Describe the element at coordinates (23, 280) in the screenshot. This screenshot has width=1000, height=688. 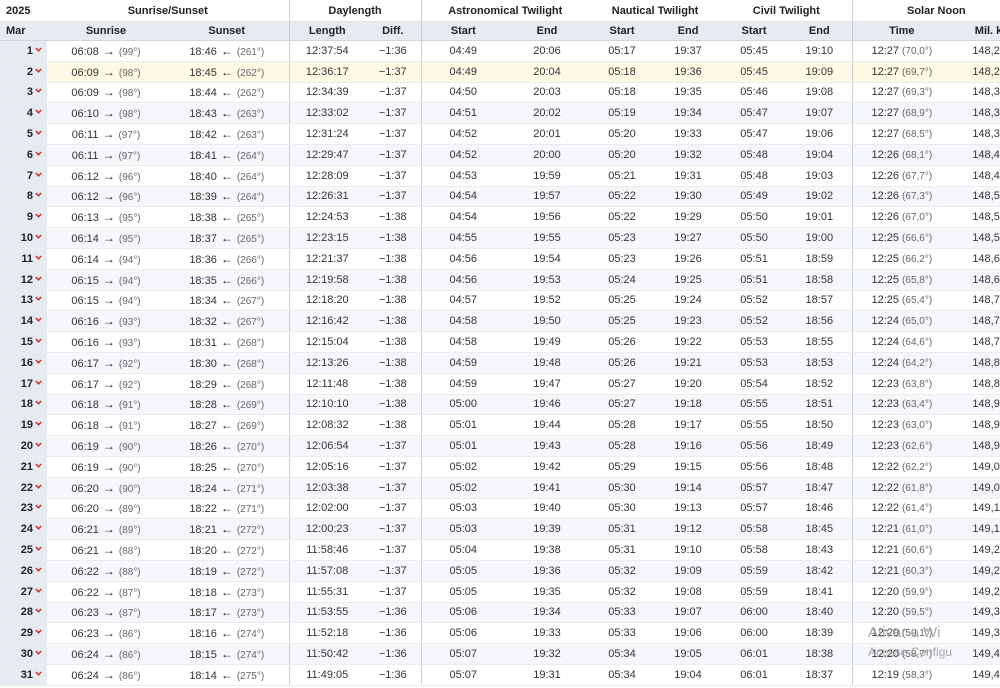
I see `day-cell: 12` at that location.